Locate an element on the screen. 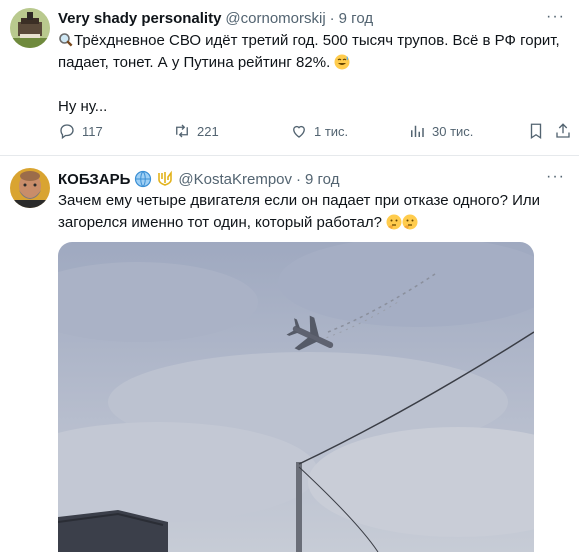 Image resolution: width=579 pixels, height=552 pixels. bookmark-icon is located at coordinates (536, 131).